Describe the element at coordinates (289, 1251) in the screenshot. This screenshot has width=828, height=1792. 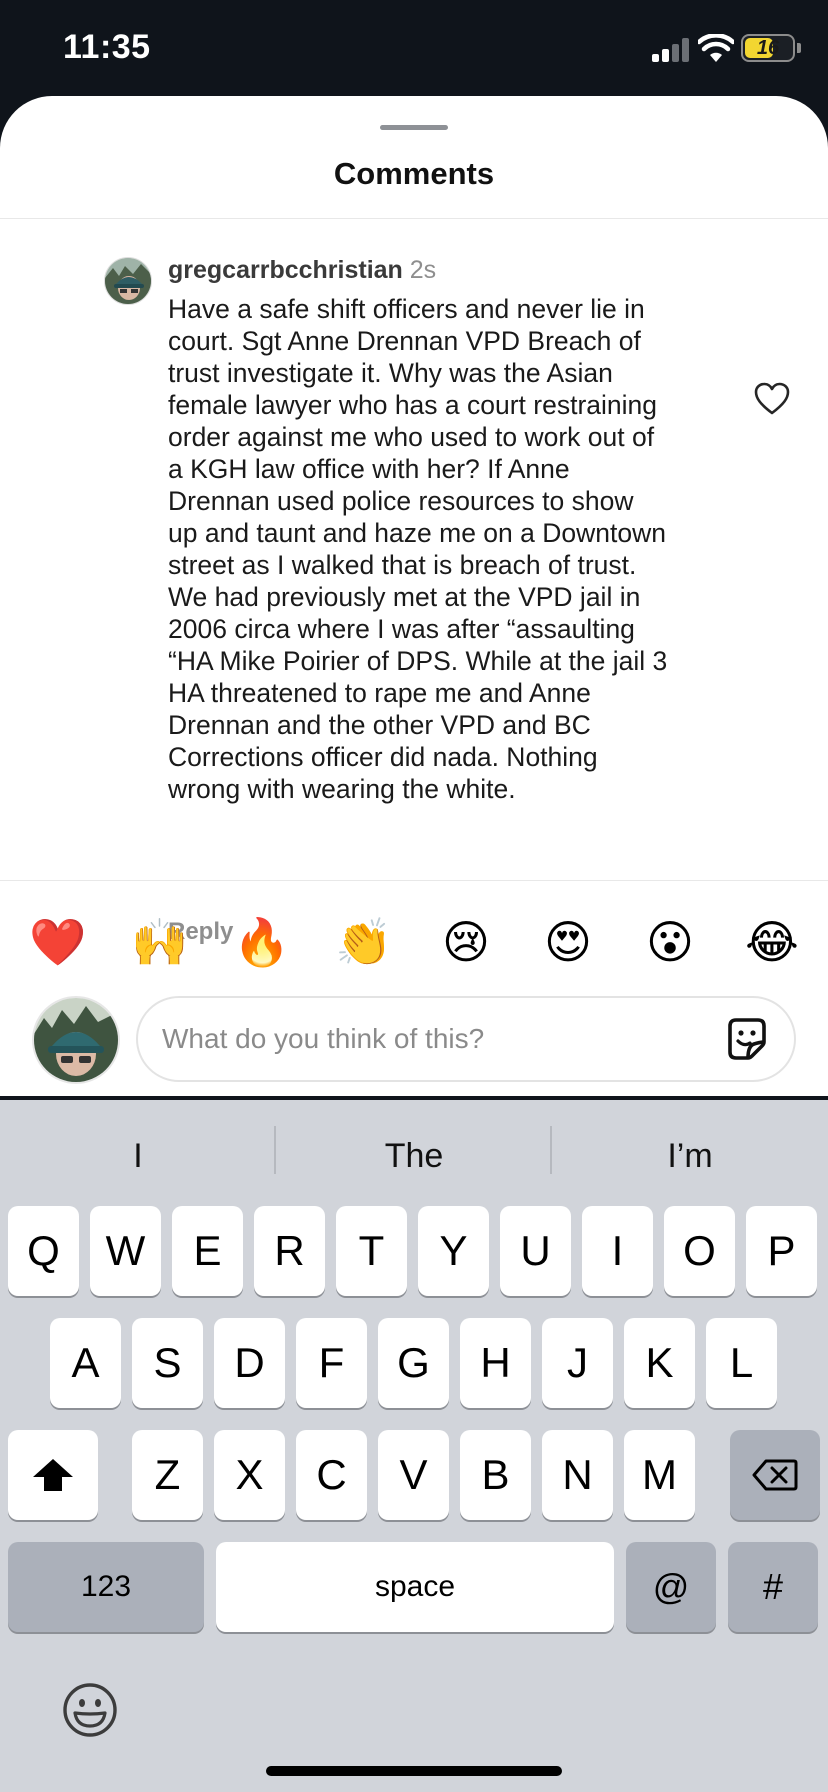
I see `key-r: R` at that location.